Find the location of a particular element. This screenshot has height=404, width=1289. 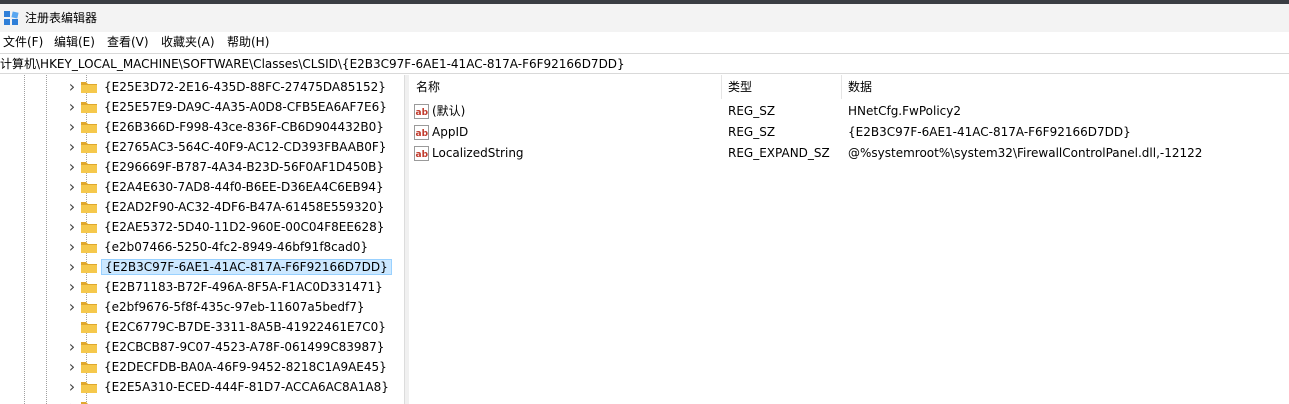

tree-item-label: {E2B3C97F-6AE1-41AC-817A-F6F92166D7DD} is located at coordinates (246, 267).